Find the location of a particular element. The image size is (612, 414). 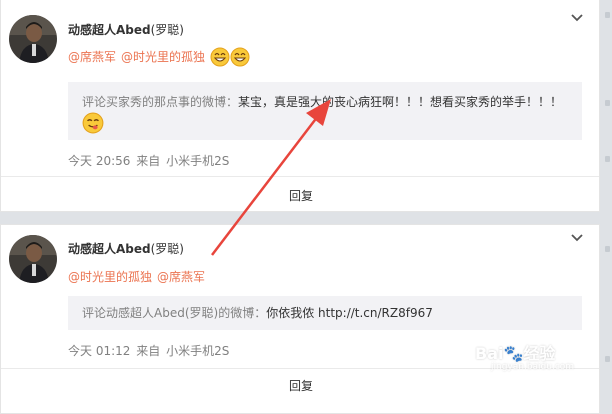

watermark-url: jingyan.baidu.com is located at coordinates (533, 367).